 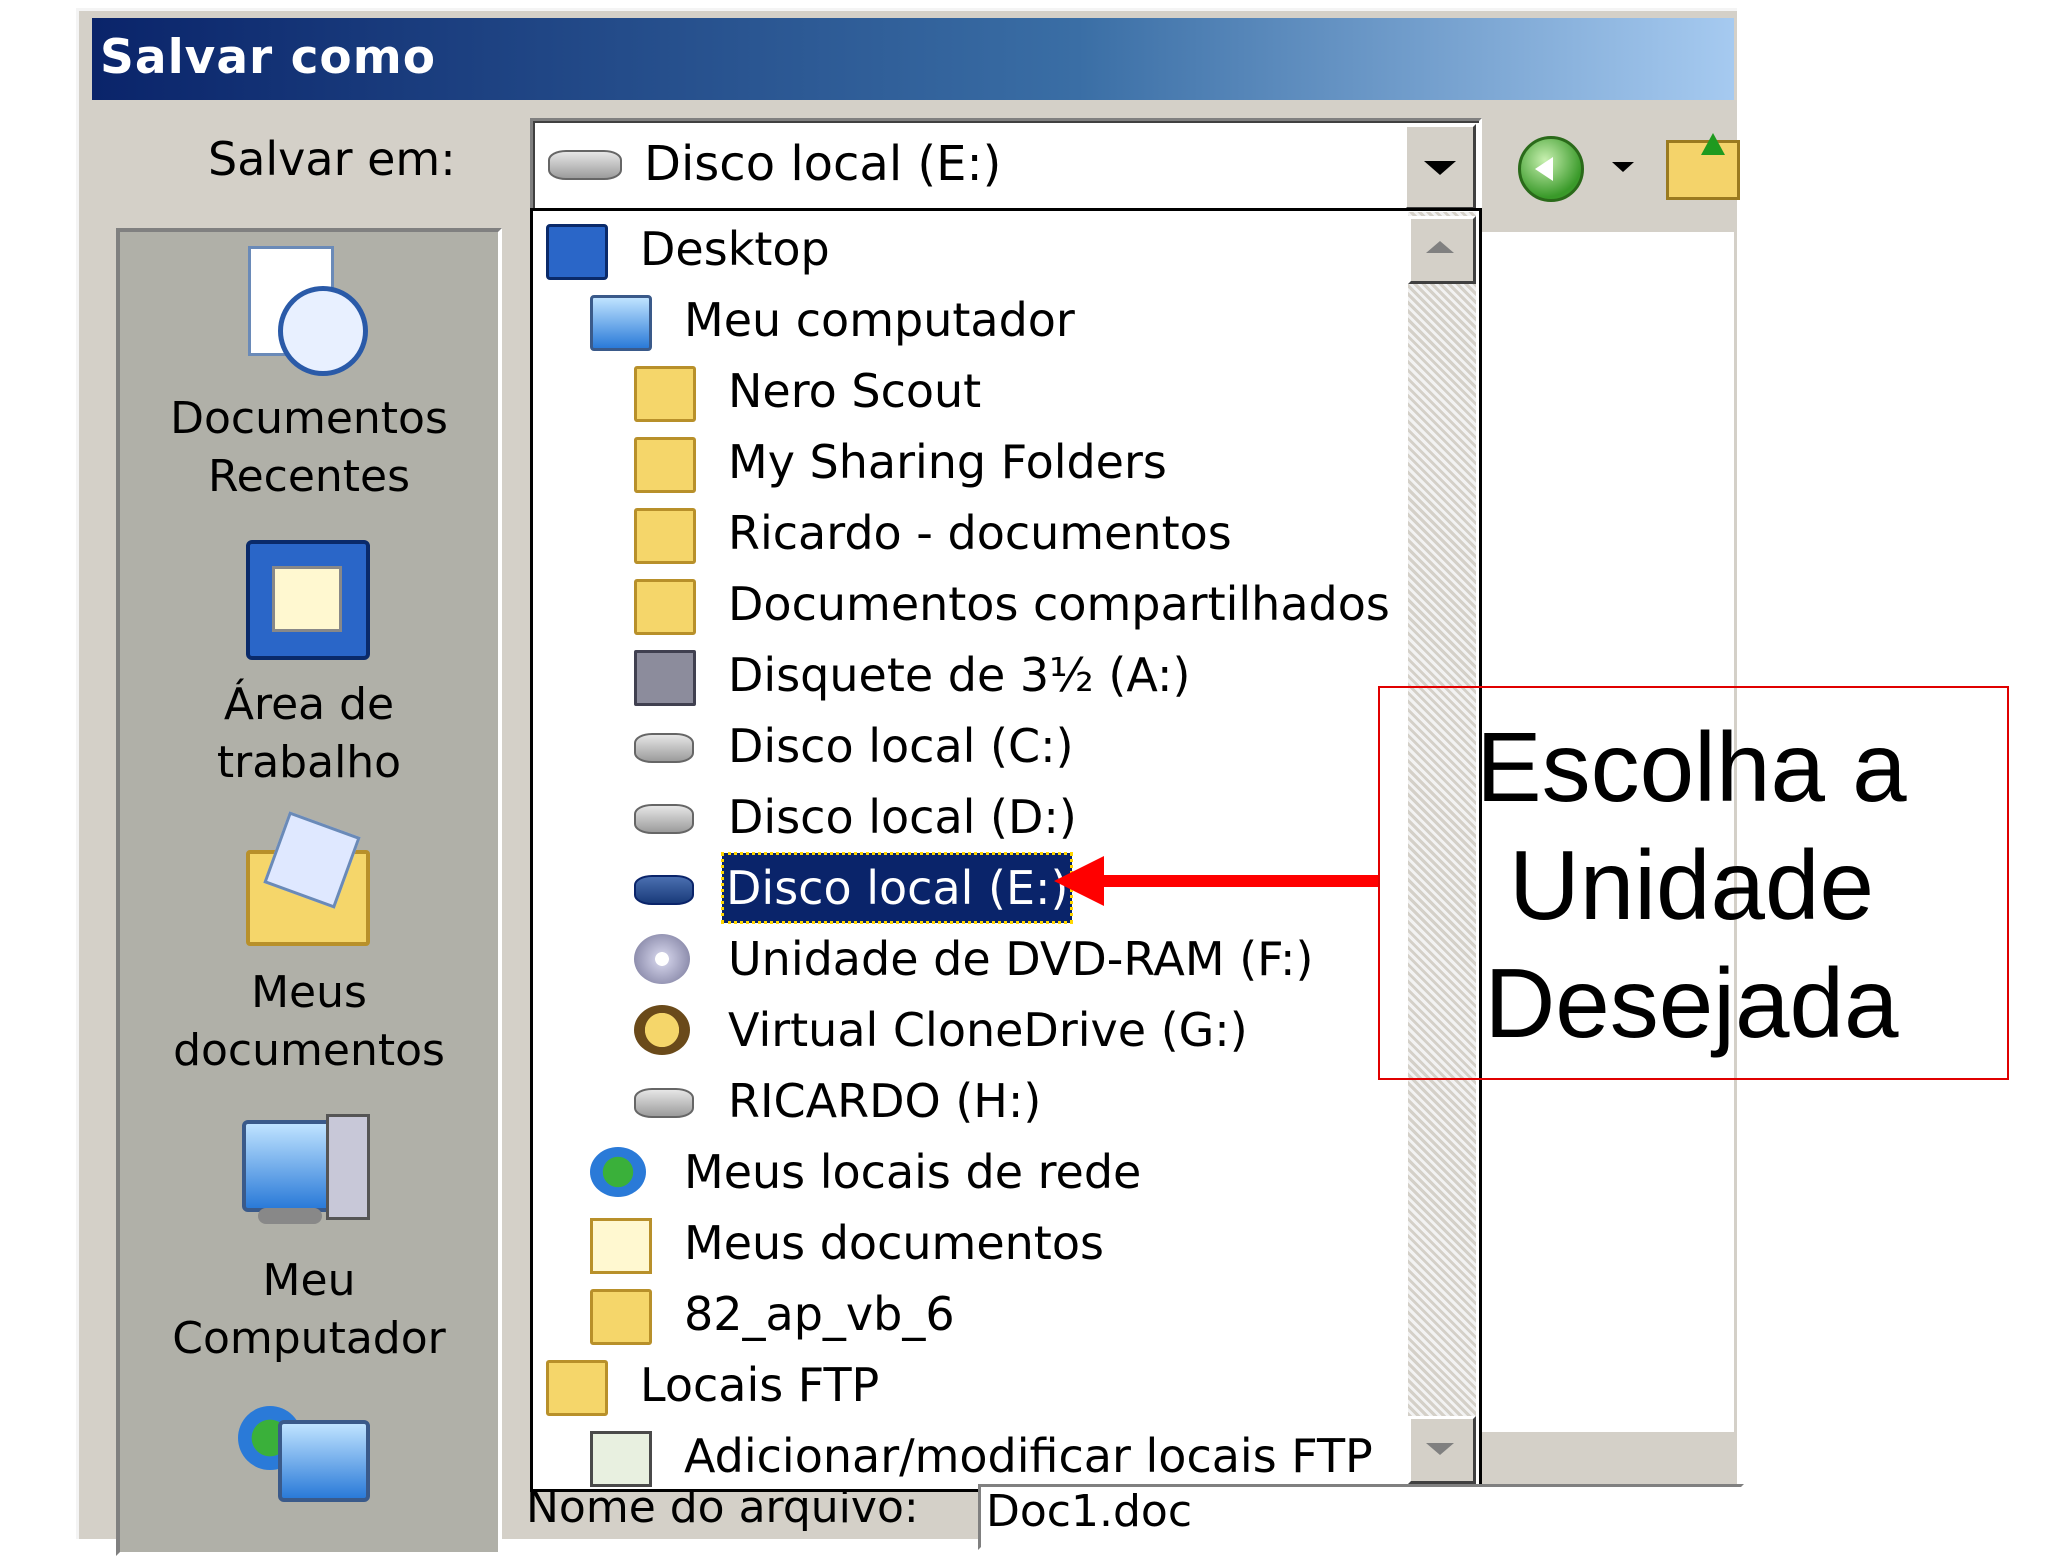 What do you see at coordinates (665, 394) in the screenshot?
I see `nero-scout-icon` at bounding box center [665, 394].